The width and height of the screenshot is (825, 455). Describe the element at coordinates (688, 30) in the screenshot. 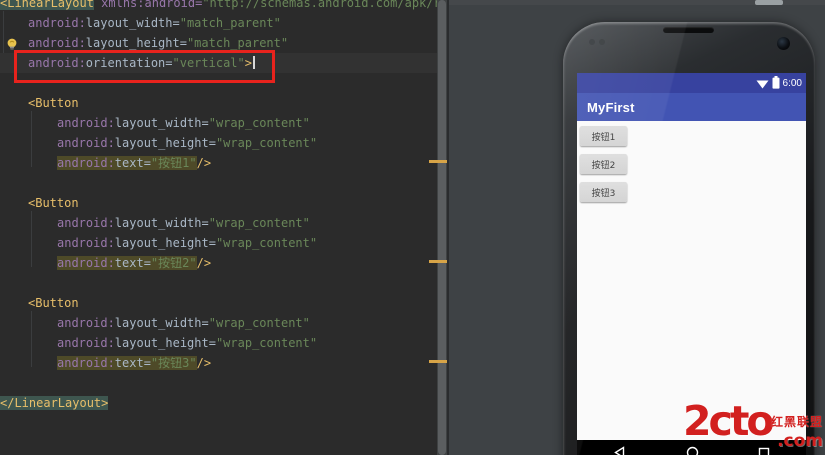

I see `speaker-grille` at that location.